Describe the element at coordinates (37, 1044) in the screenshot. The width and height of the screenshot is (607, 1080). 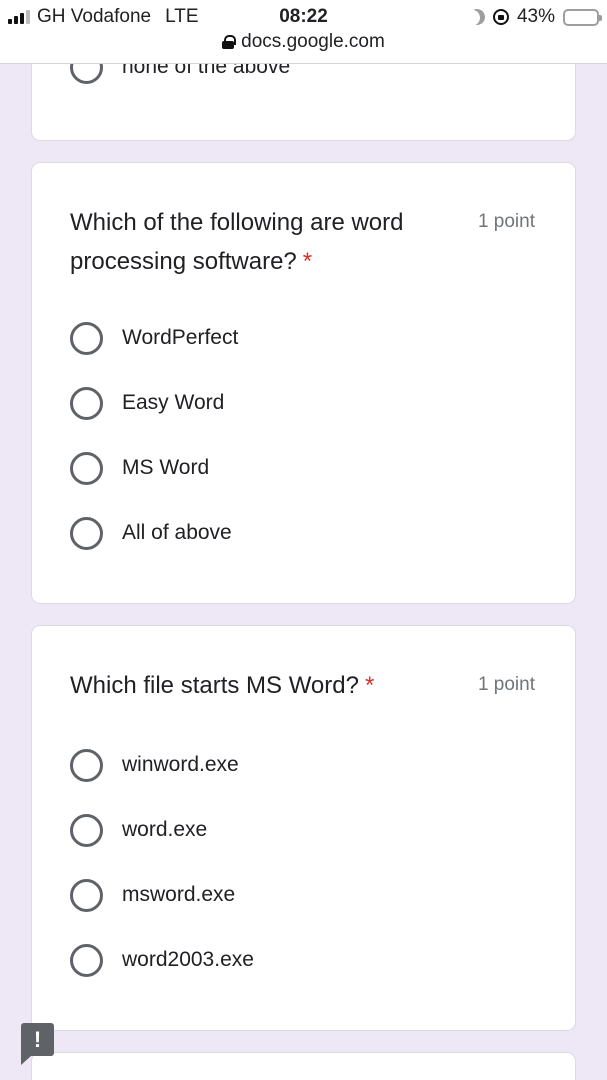
I see `report-issue-button: !` at that location.